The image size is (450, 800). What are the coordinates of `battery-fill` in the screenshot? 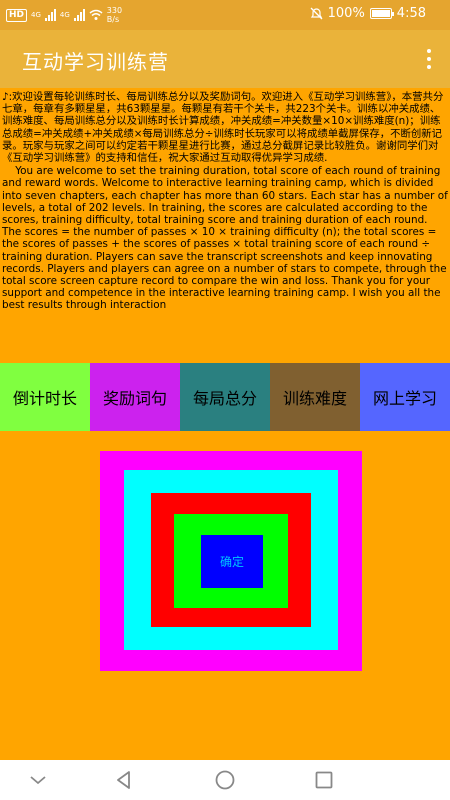 It's located at (380, 13).